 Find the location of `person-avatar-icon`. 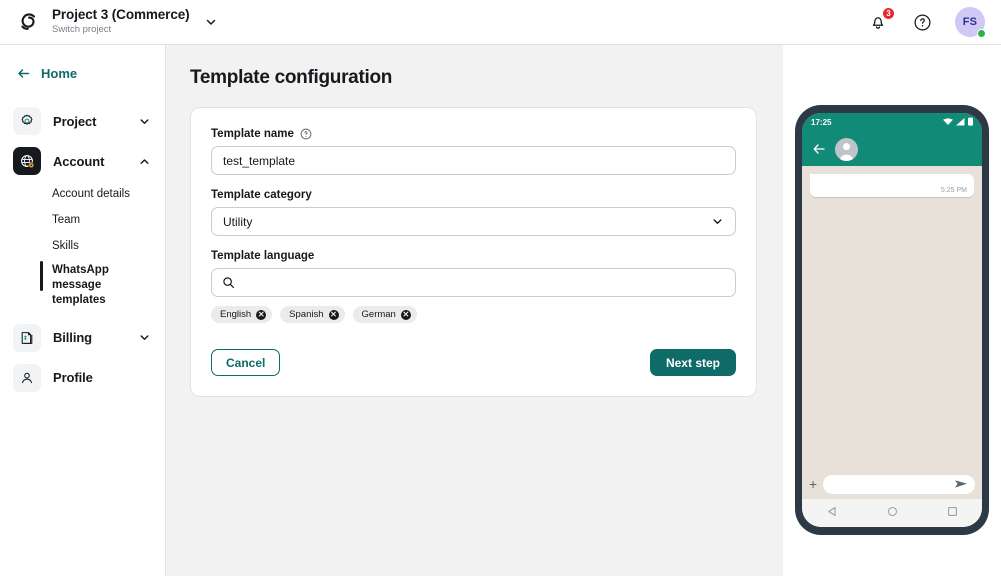

person-avatar-icon is located at coordinates (846, 149).